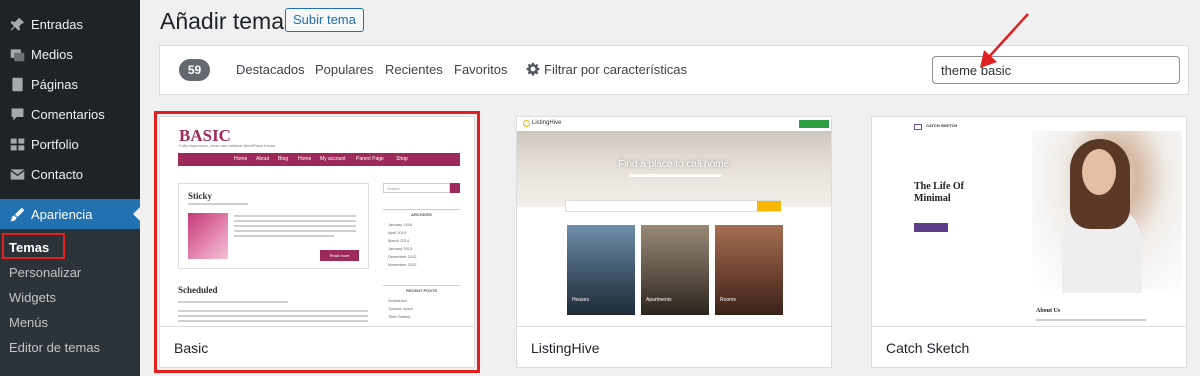 This screenshot has height=376, width=1200. I want to click on sidebar-item-label: Apariencia, so click(62, 214).